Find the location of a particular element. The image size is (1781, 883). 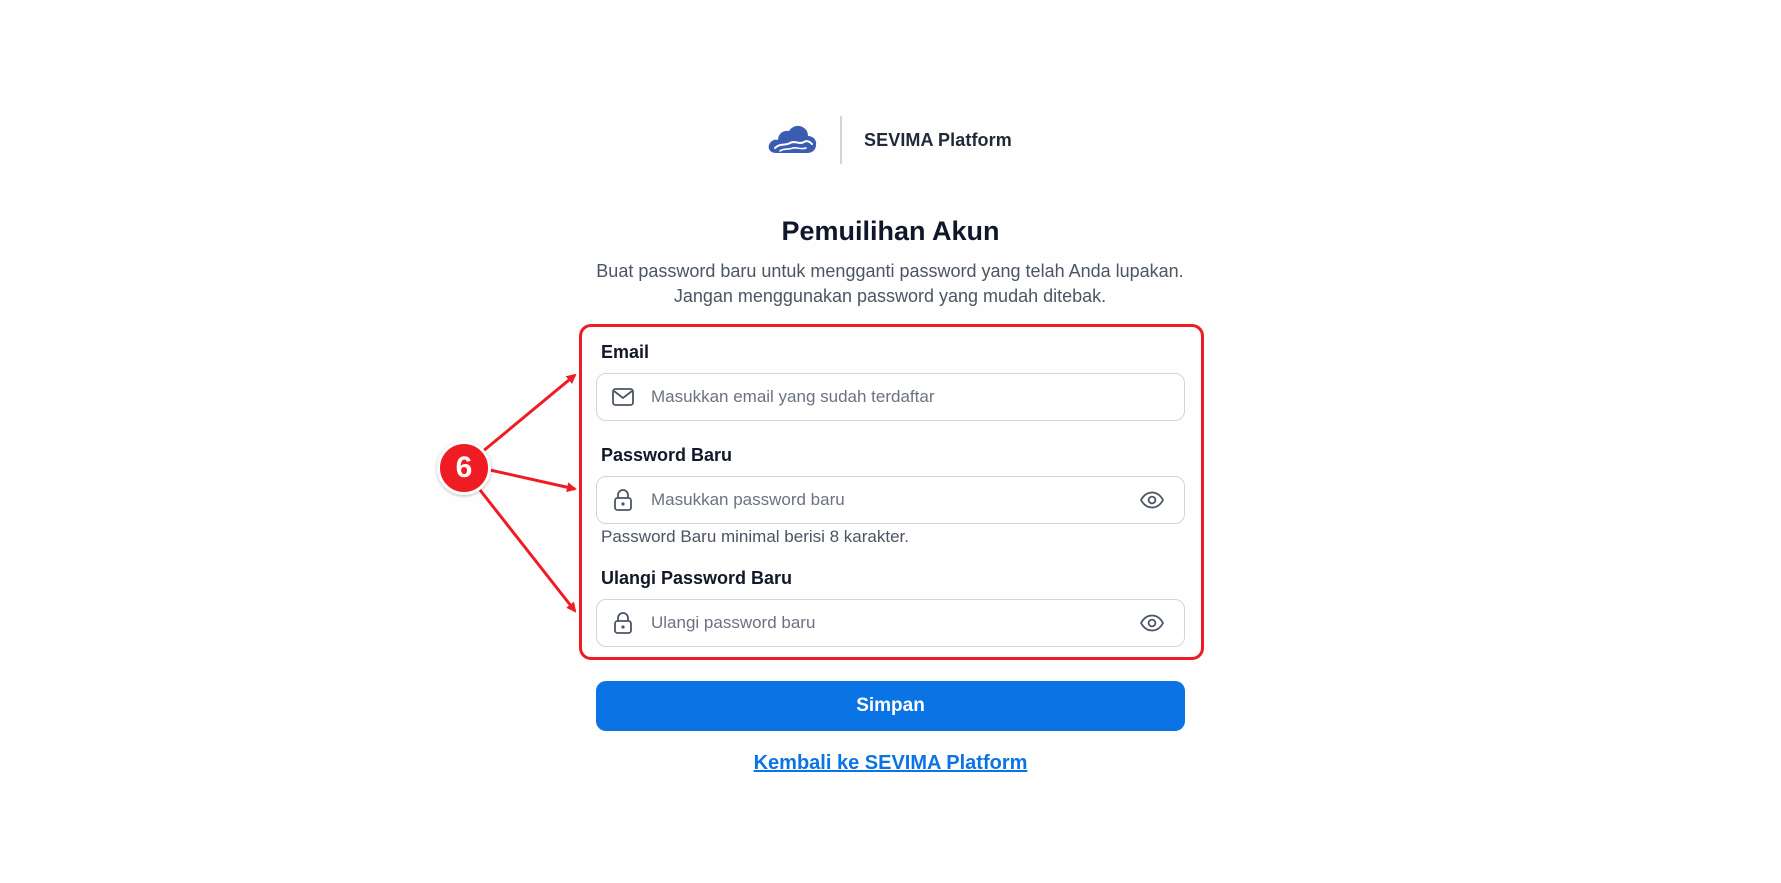

annotation-arrow-password is located at coordinates (533, 480).